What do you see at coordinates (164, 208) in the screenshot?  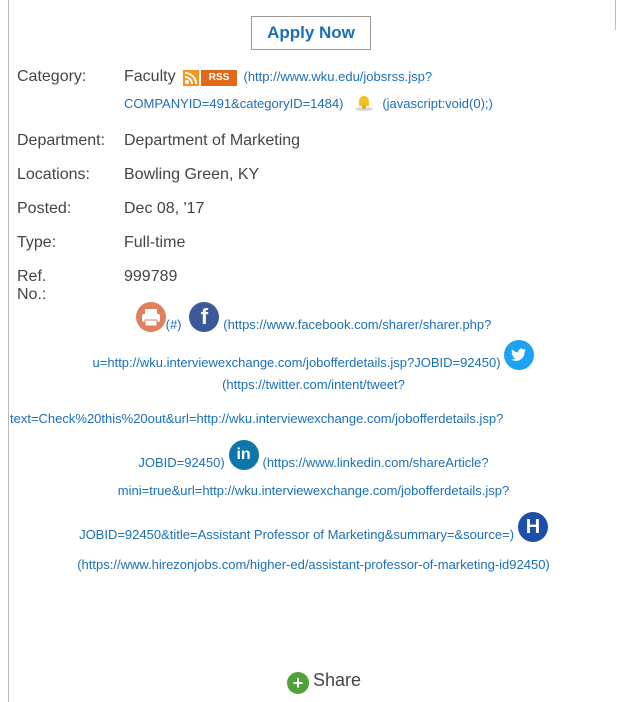 I see `posted-value: Dec 08, '17` at bounding box center [164, 208].